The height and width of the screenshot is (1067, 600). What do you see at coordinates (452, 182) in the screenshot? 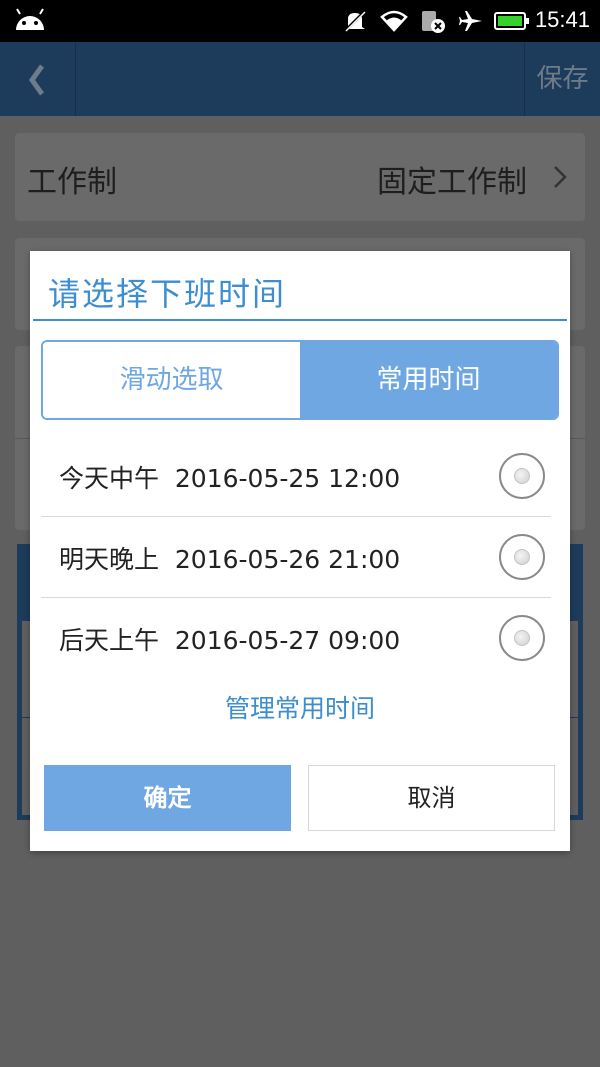
I see `work-schedule-value: 固定工作制` at bounding box center [452, 182].